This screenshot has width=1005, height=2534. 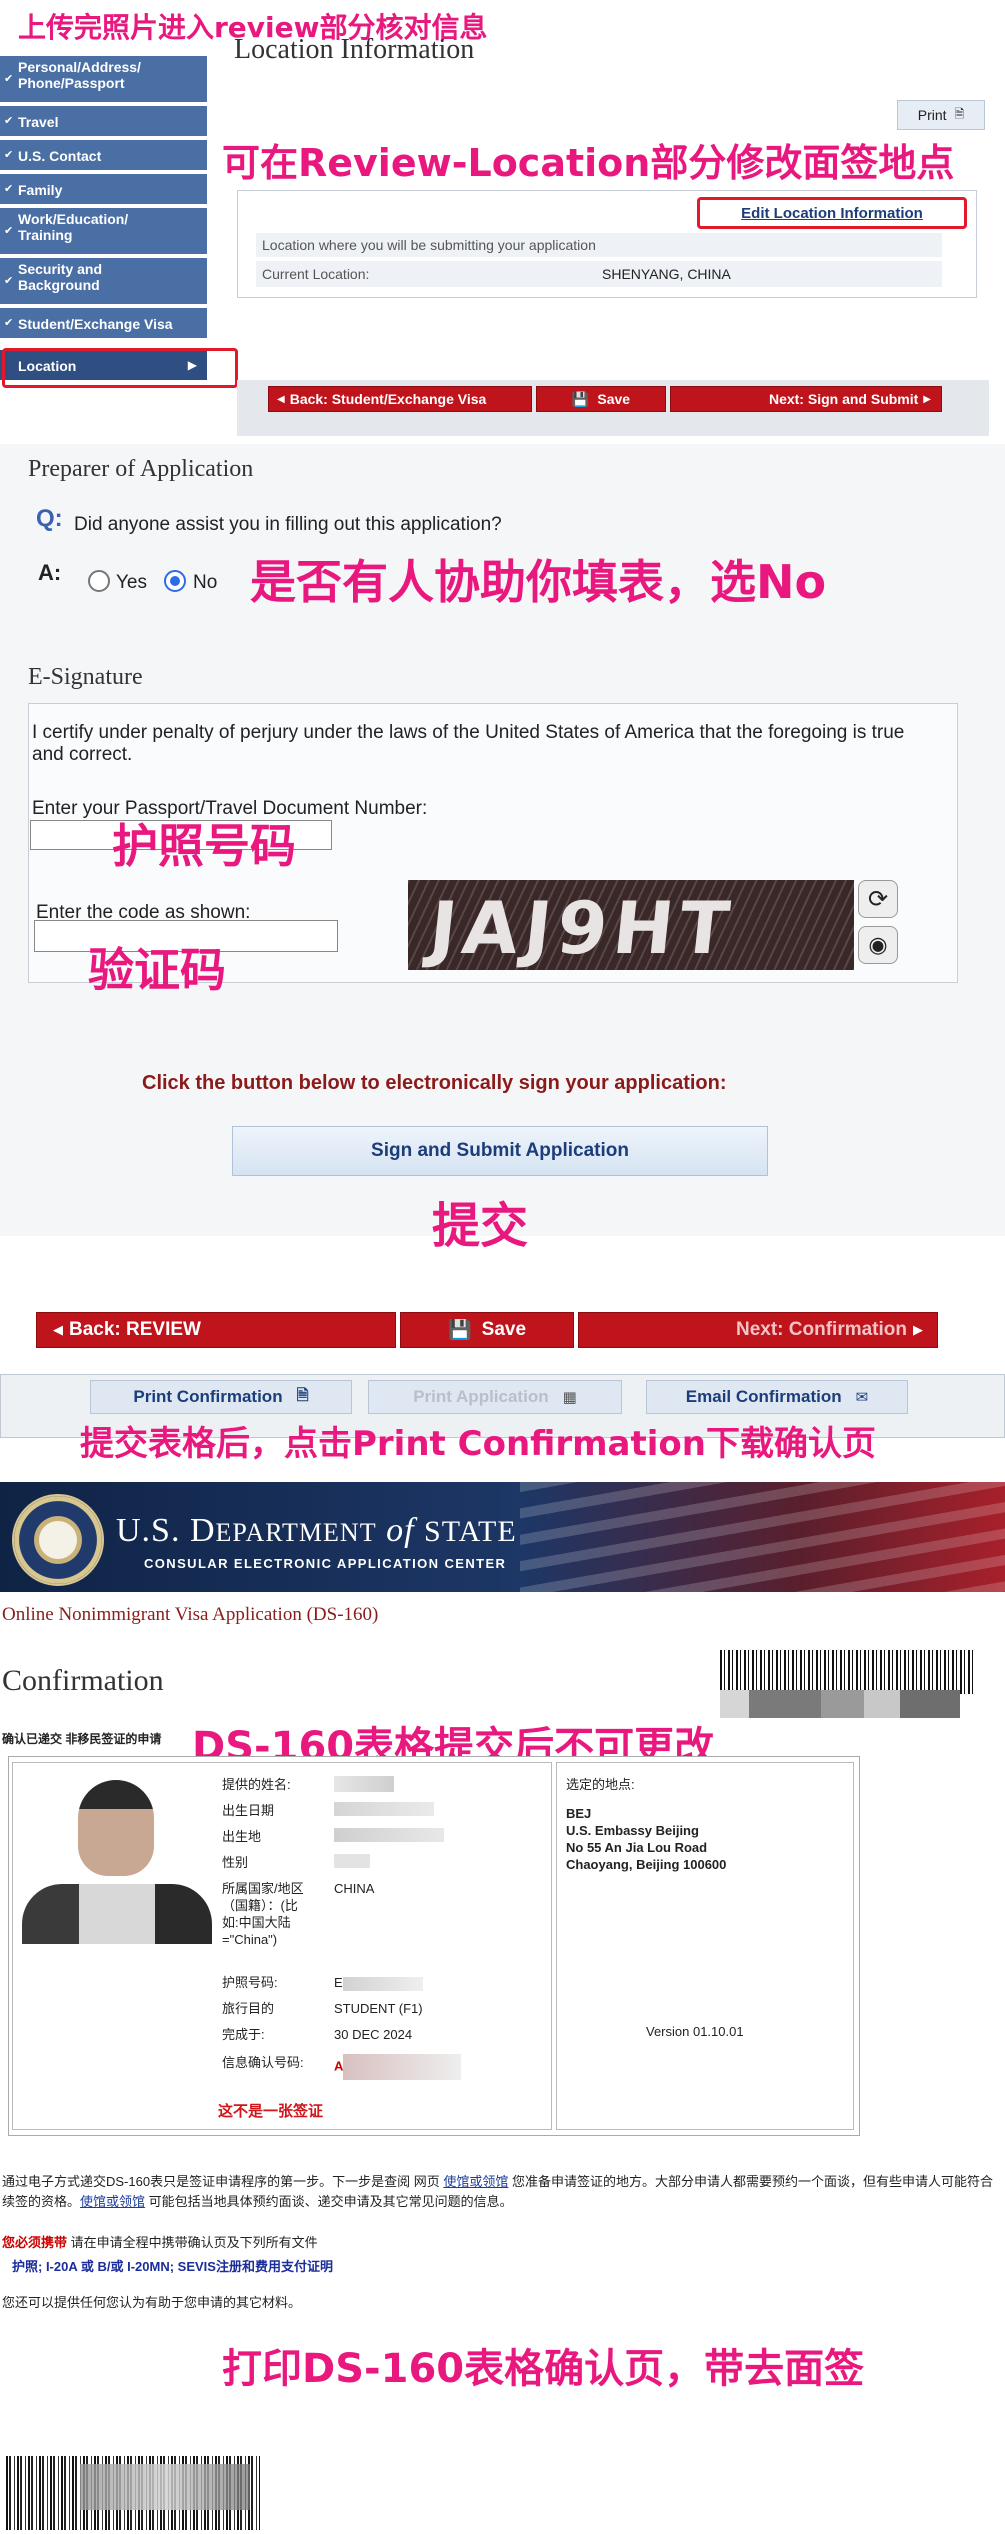 I want to click on field-nationality-value: CHINA, so click(x=354, y=1888).